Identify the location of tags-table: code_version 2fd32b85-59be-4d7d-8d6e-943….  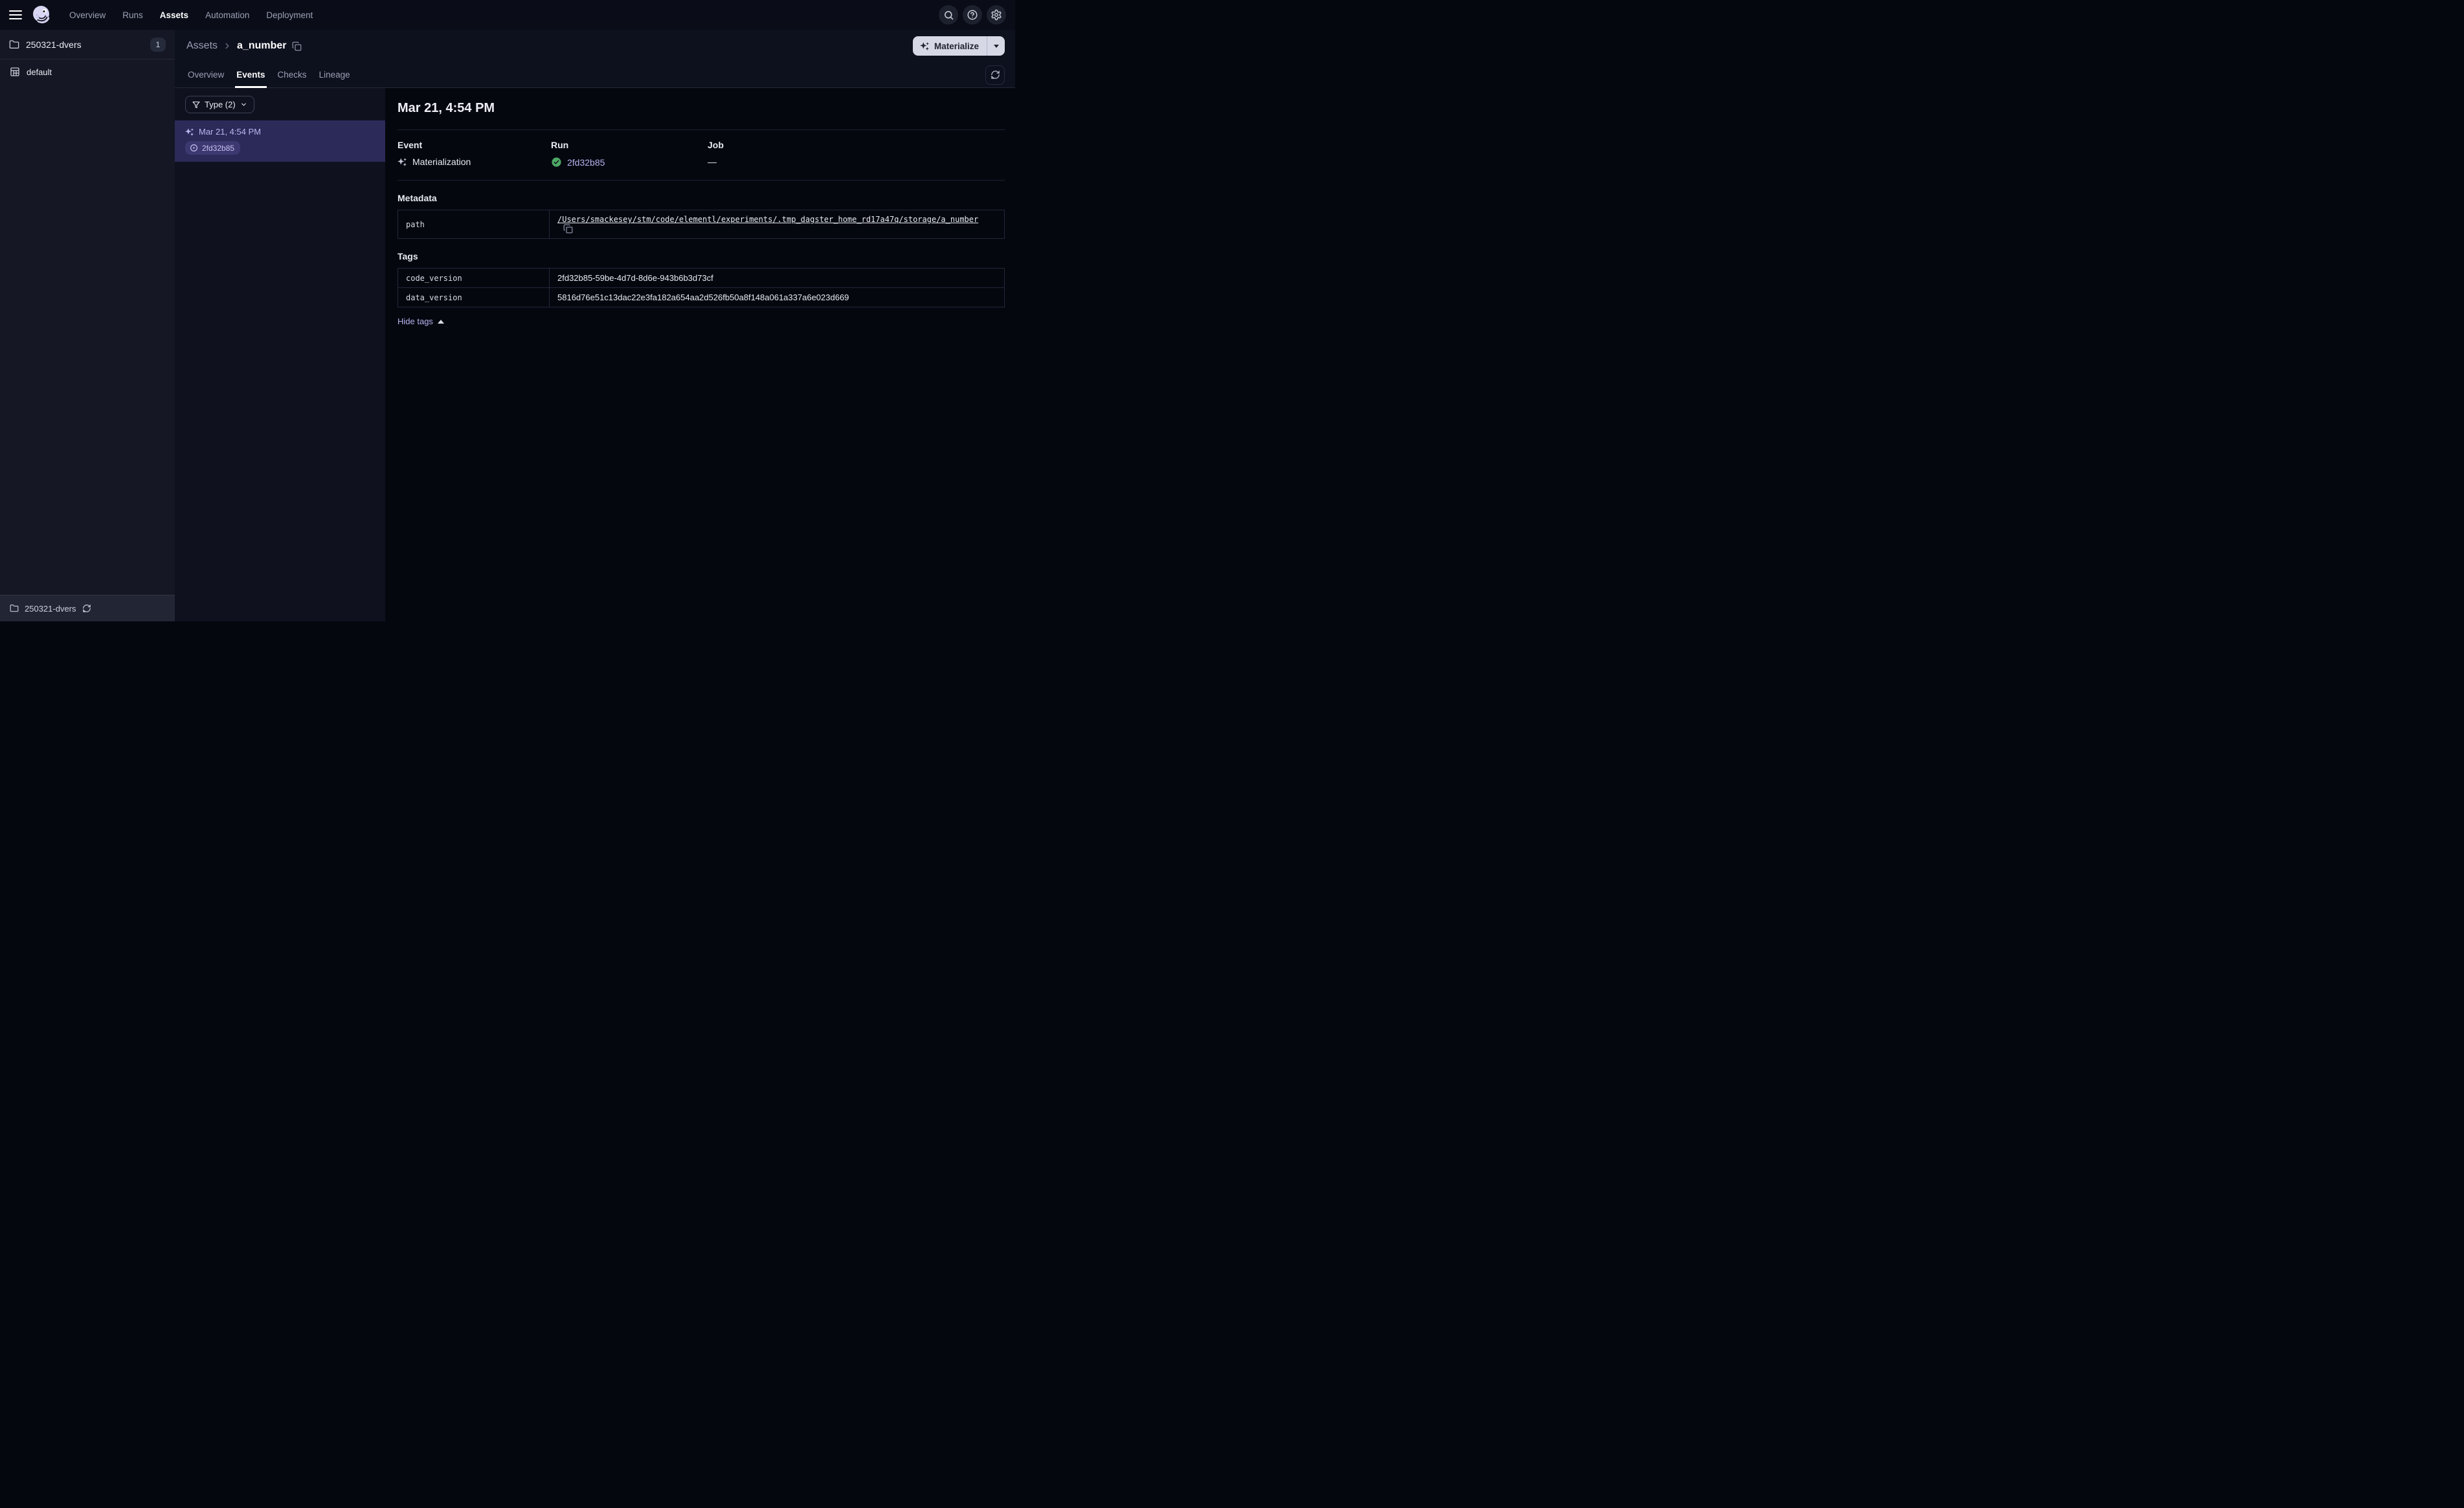
(701, 287).